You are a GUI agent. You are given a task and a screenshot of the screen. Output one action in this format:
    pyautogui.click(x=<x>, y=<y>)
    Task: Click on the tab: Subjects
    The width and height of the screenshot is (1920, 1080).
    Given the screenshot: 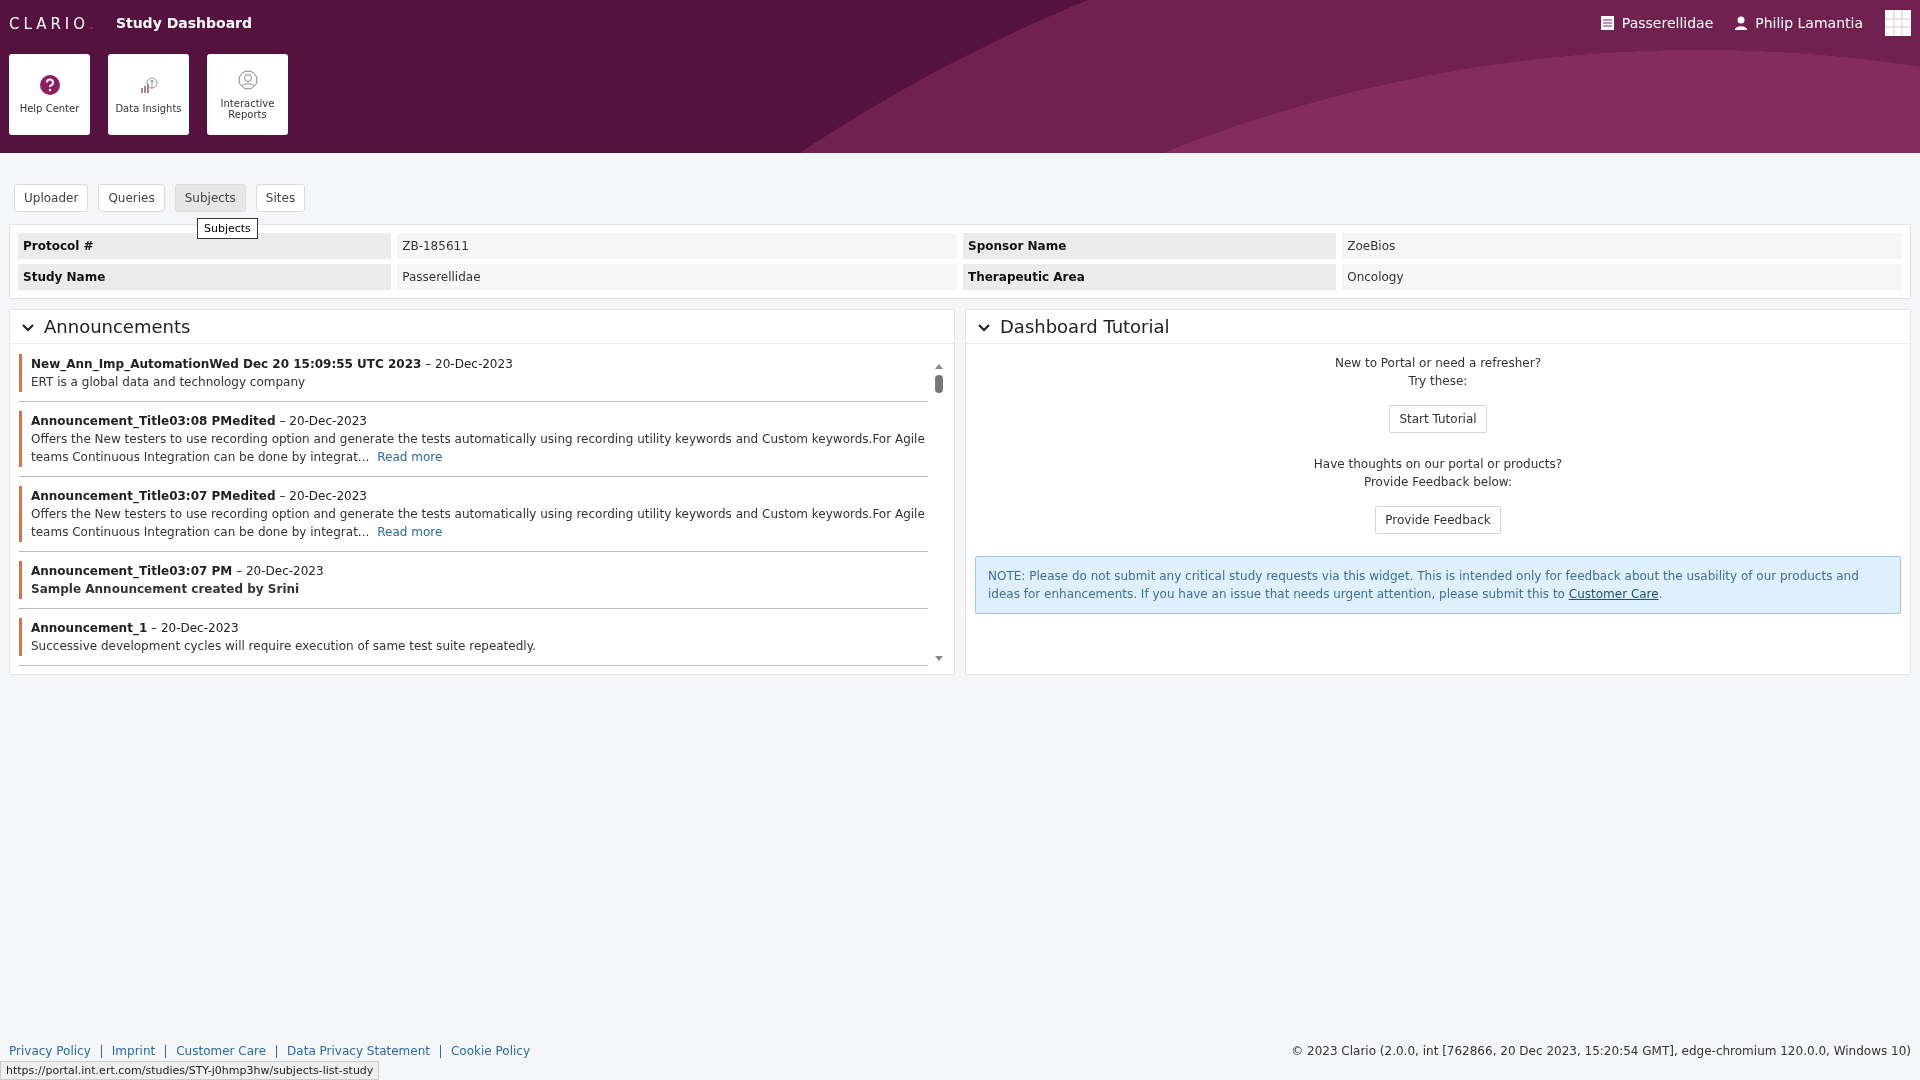 What is the action you would take?
    pyautogui.click(x=210, y=198)
    